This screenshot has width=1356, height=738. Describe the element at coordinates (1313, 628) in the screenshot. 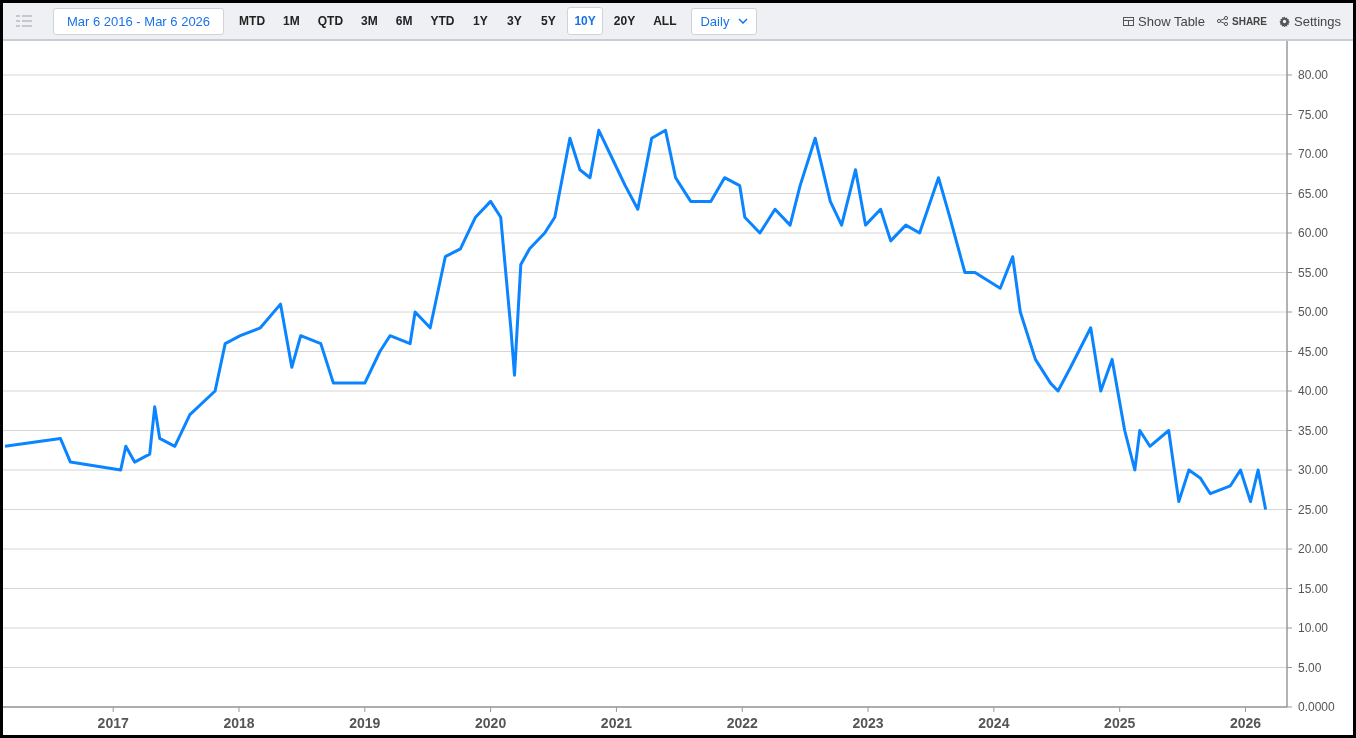

I see `y-axis-label: 10.00` at that location.